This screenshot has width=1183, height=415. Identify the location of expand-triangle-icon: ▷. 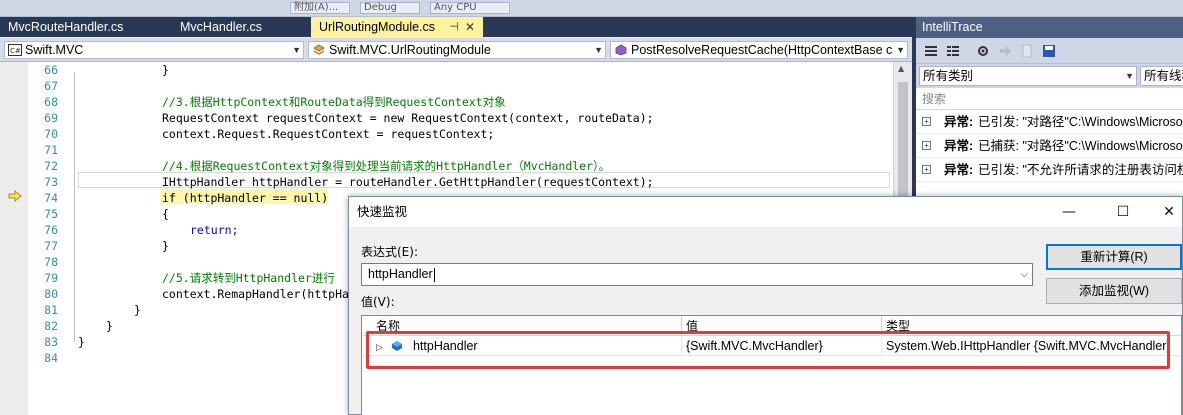
(381, 346).